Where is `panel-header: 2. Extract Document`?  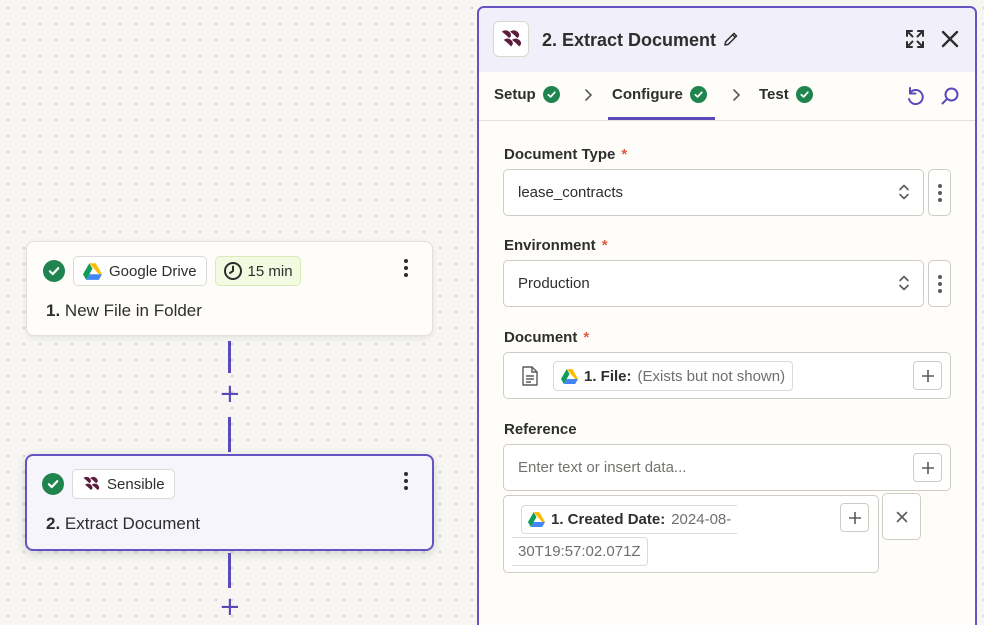 panel-header: 2. Extract Document is located at coordinates (727, 40).